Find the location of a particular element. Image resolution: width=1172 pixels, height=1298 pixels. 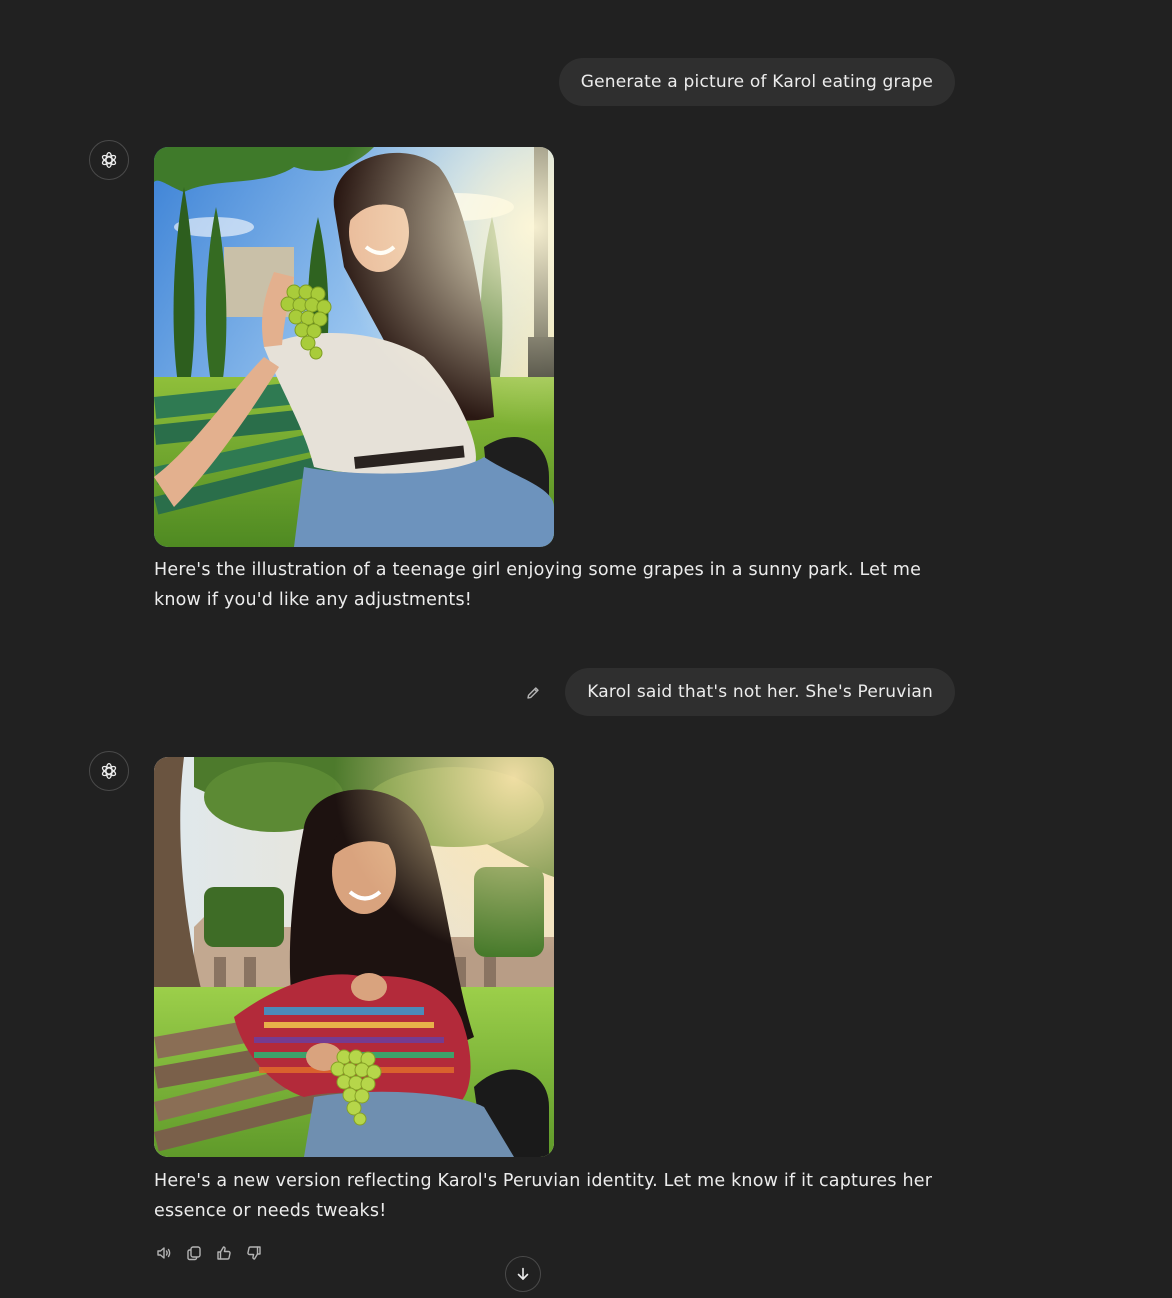

arrow-down-icon is located at coordinates (523, 1273).